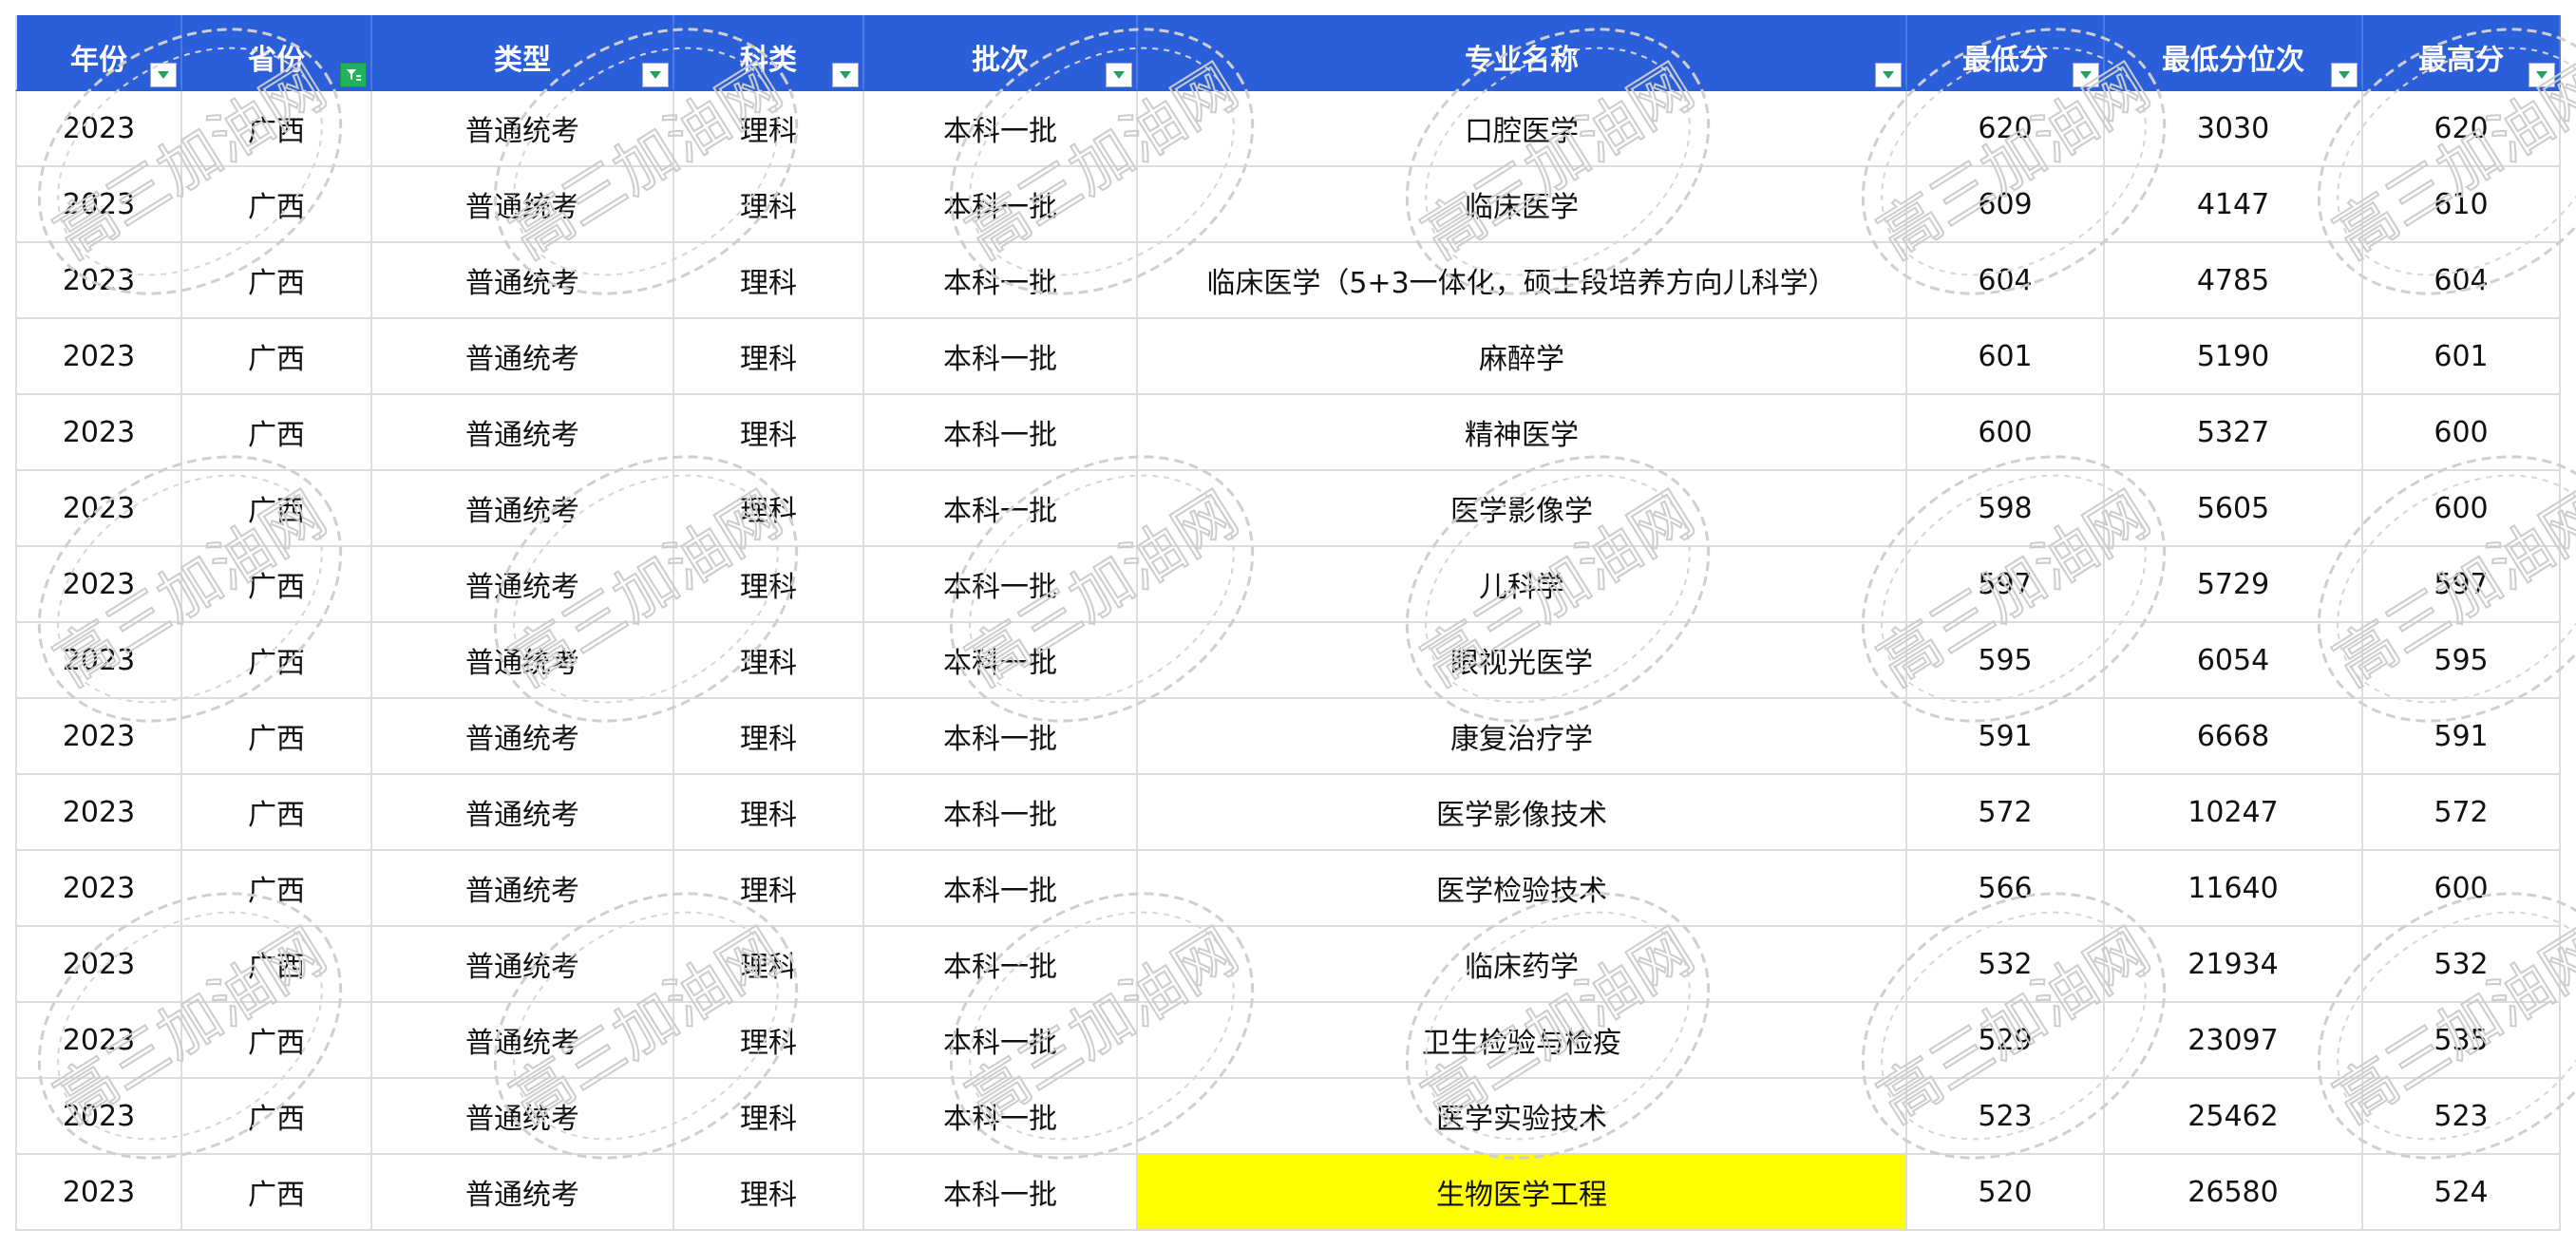  I want to click on cell-major: 儿科学, so click(1522, 585).